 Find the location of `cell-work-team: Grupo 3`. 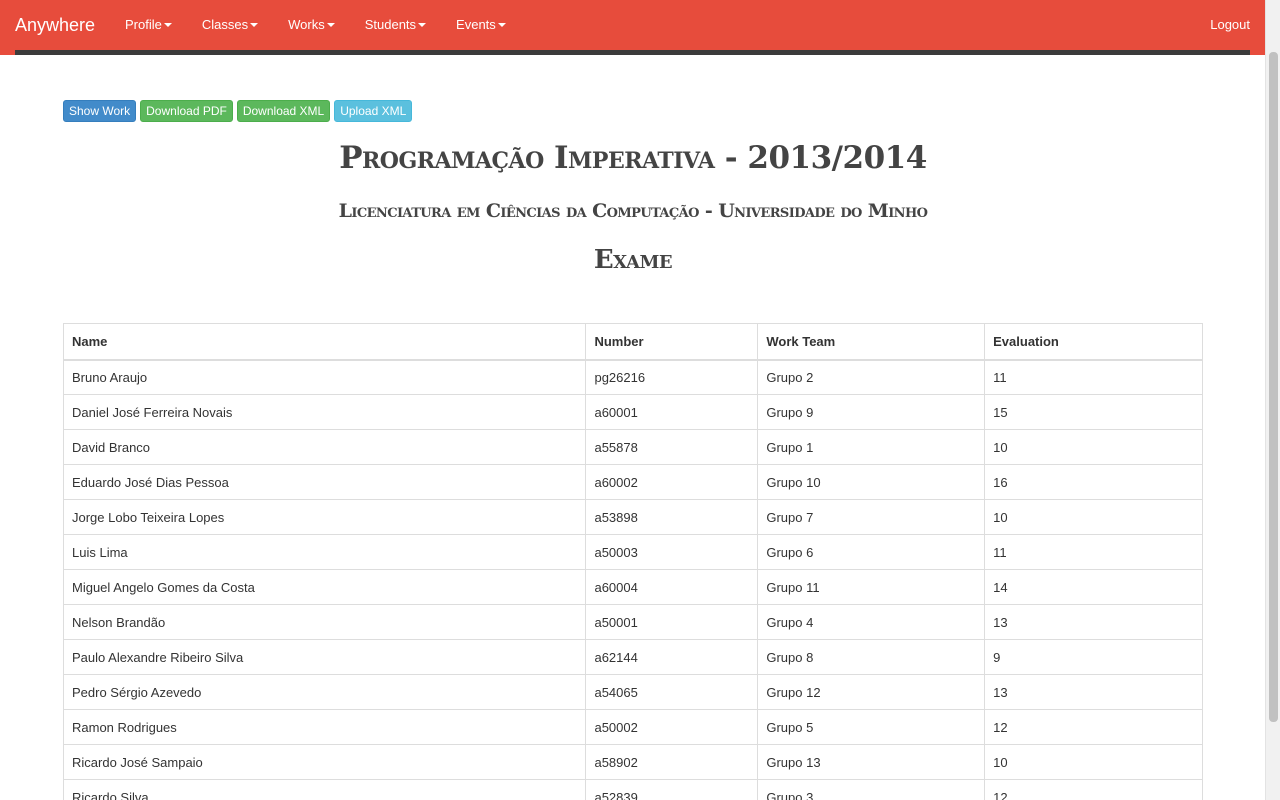

cell-work-team: Grupo 3 is located at coordinates (871, 789).